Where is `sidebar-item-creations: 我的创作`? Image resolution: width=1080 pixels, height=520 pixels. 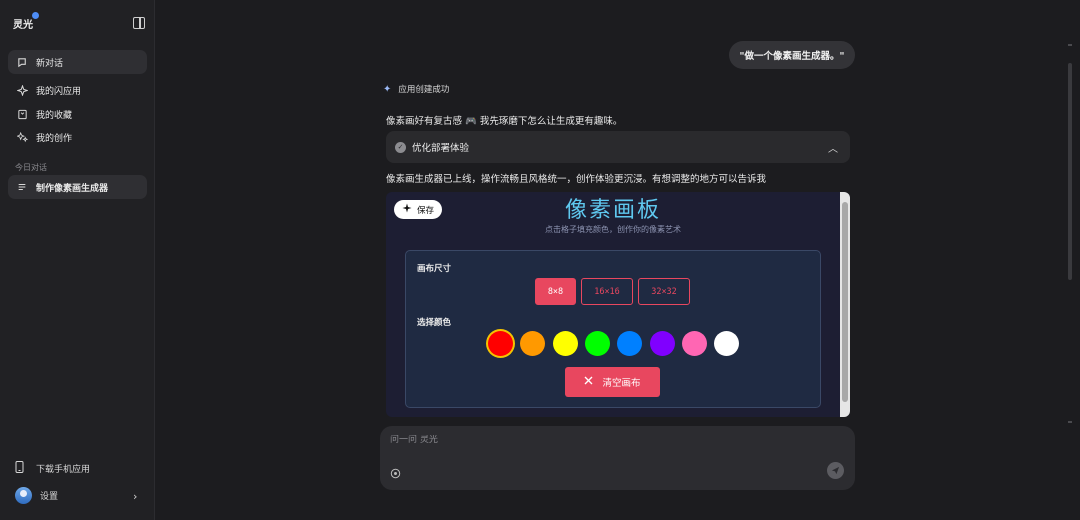 sidebar-item-creations: 我的创作 is located at coordinates (77, 137).